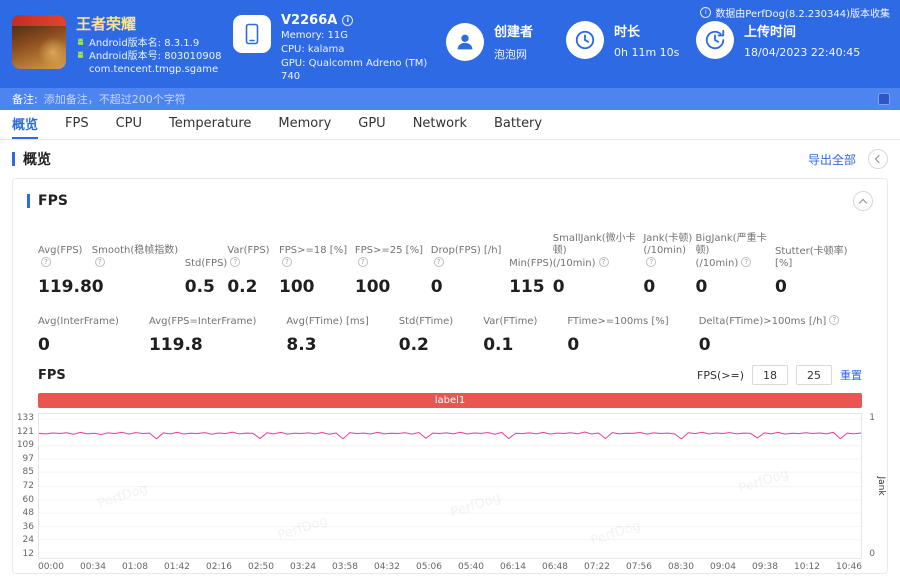  I want to click on metric-value: 0.5, so click(199, 287).